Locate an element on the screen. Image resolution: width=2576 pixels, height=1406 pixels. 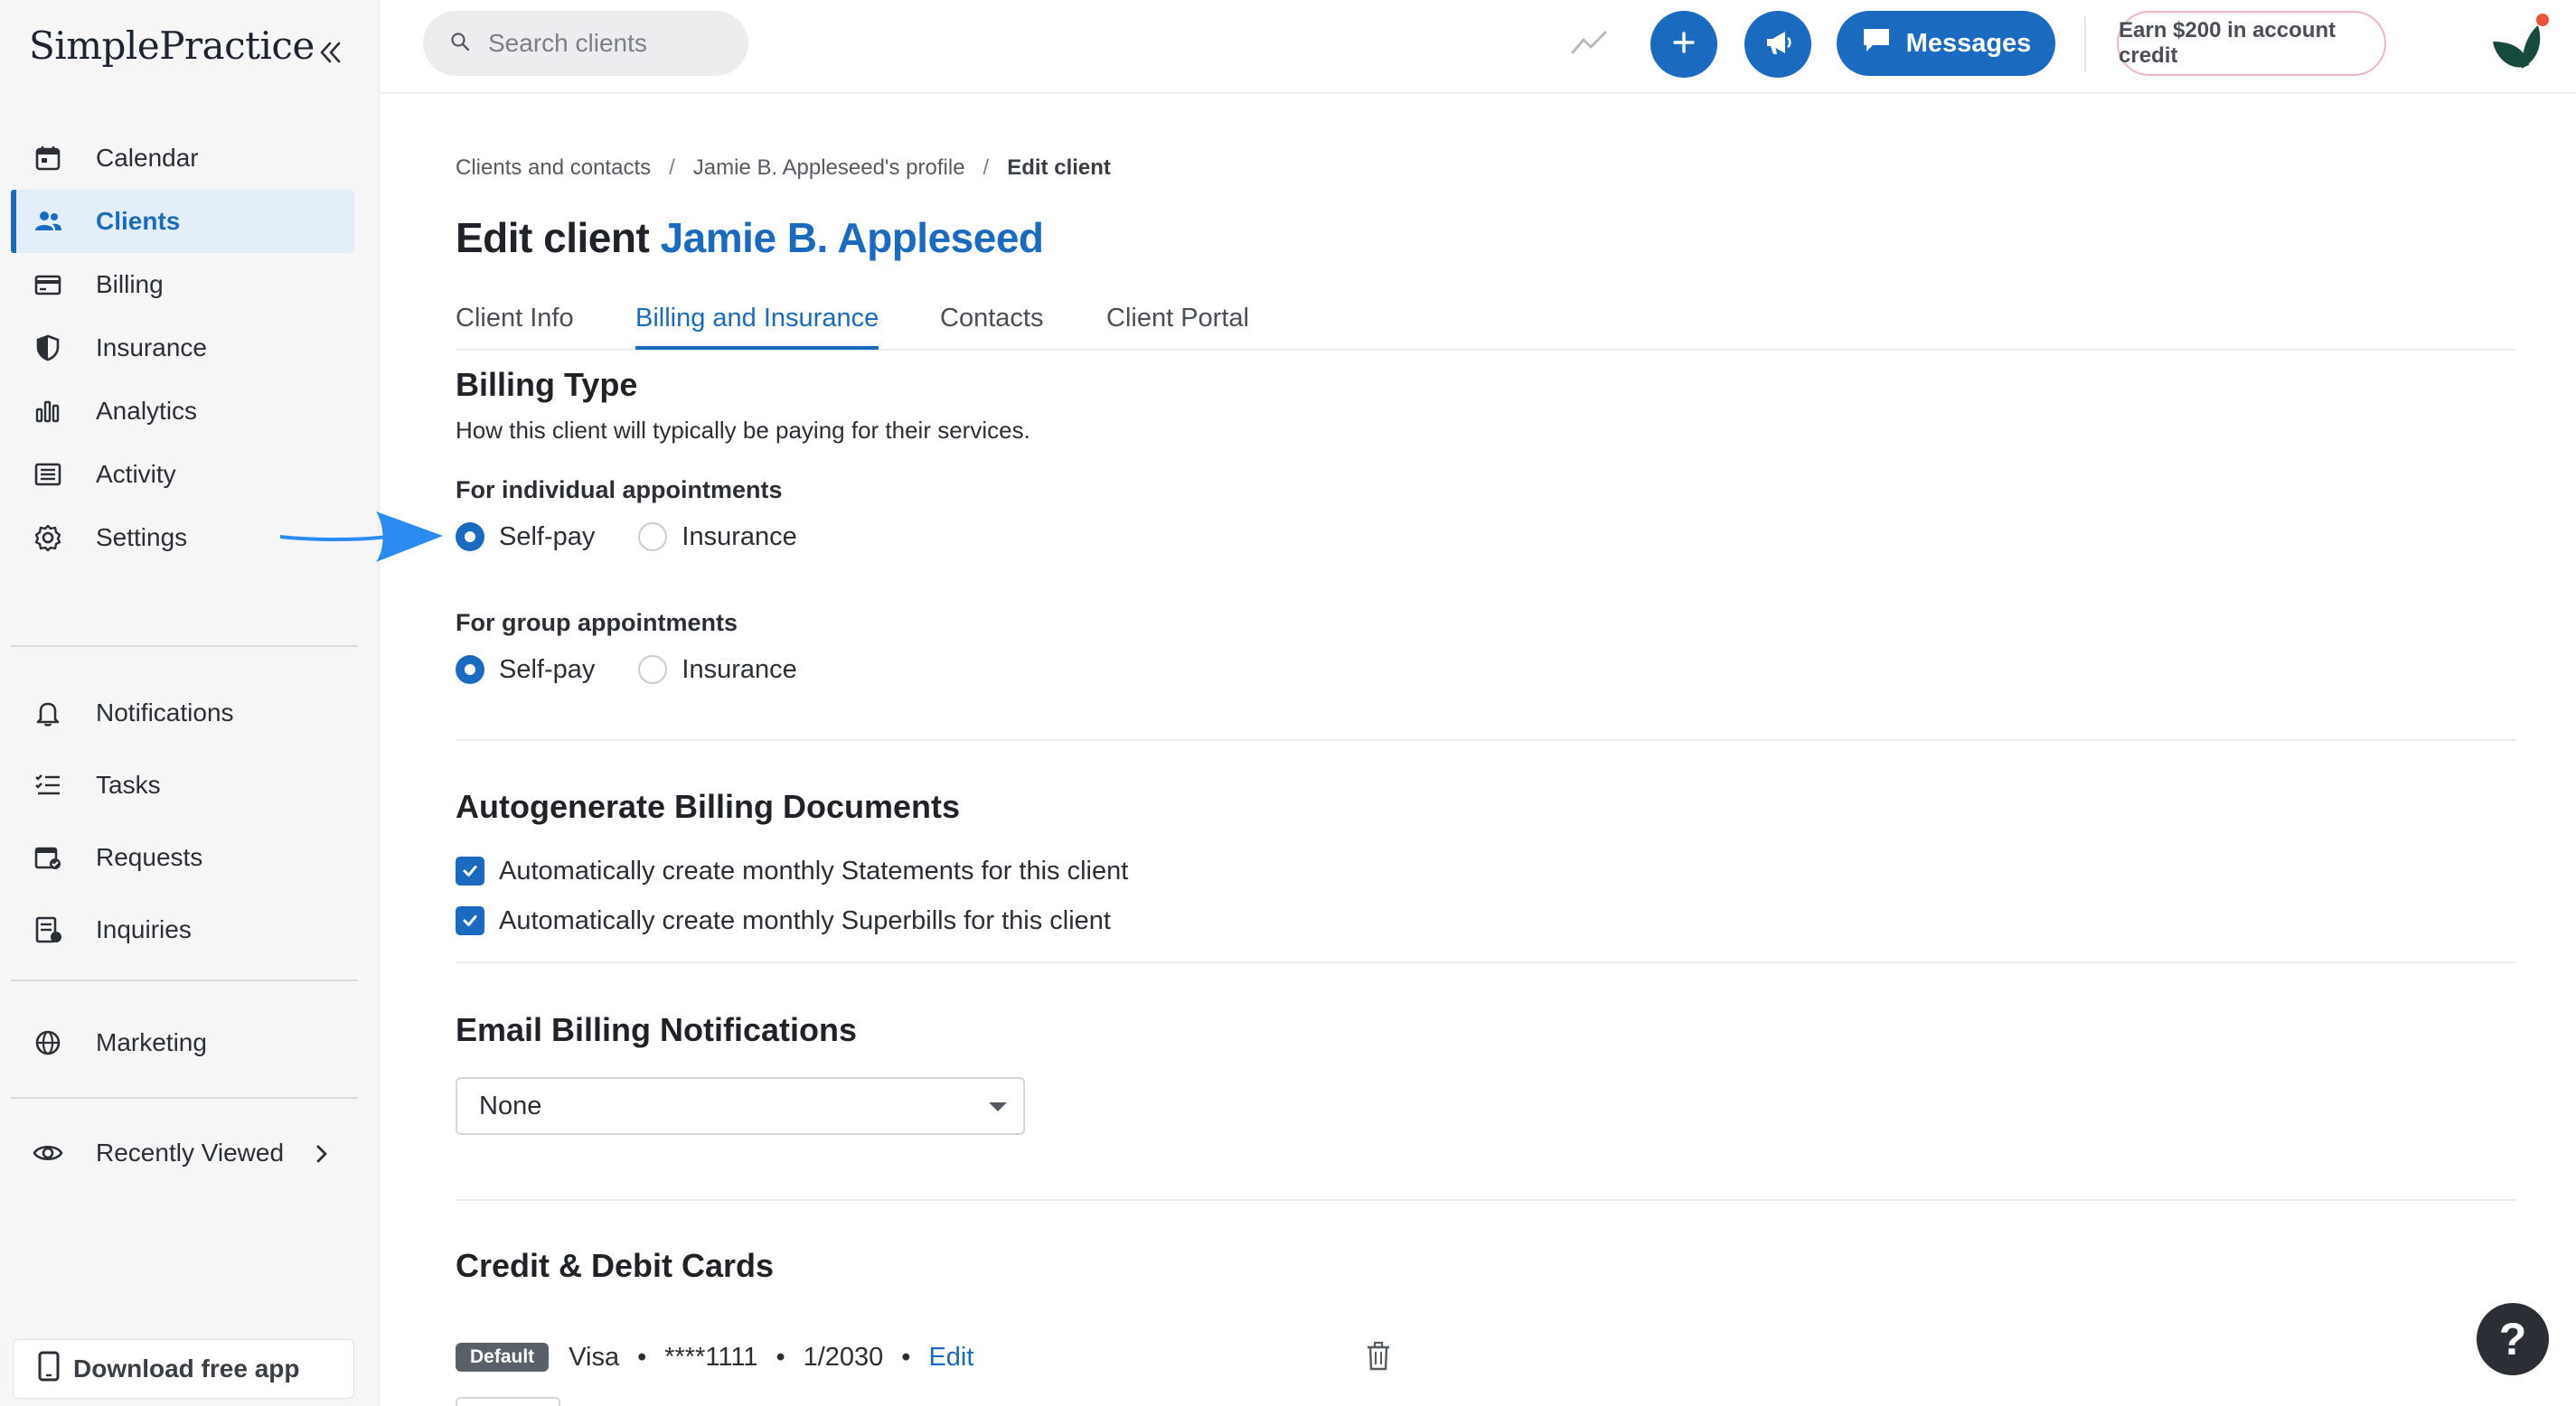
messages-button: Messages is located at coordinates (1946, 43).